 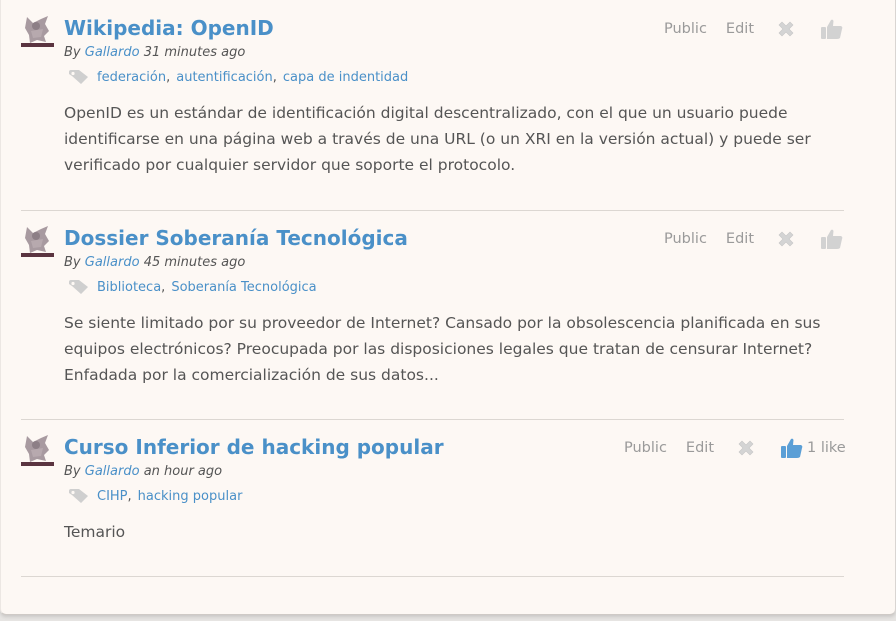 I want to click on tag-link: federación, so click(x=131, y=77).